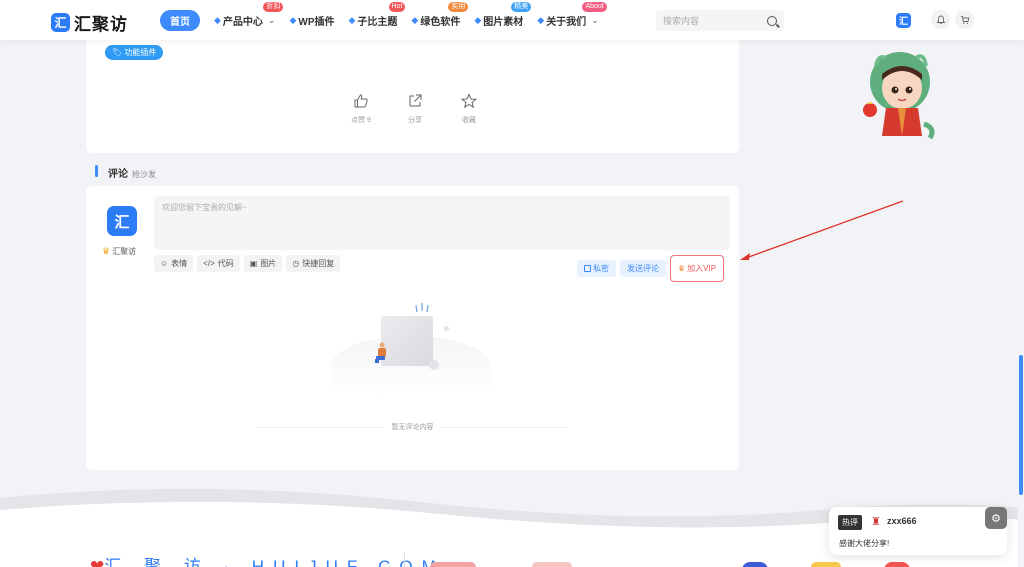  What do you see at coordinates (899, 96) in the screenshot?
I see `mascot-image` at bounding box center [899, 96].